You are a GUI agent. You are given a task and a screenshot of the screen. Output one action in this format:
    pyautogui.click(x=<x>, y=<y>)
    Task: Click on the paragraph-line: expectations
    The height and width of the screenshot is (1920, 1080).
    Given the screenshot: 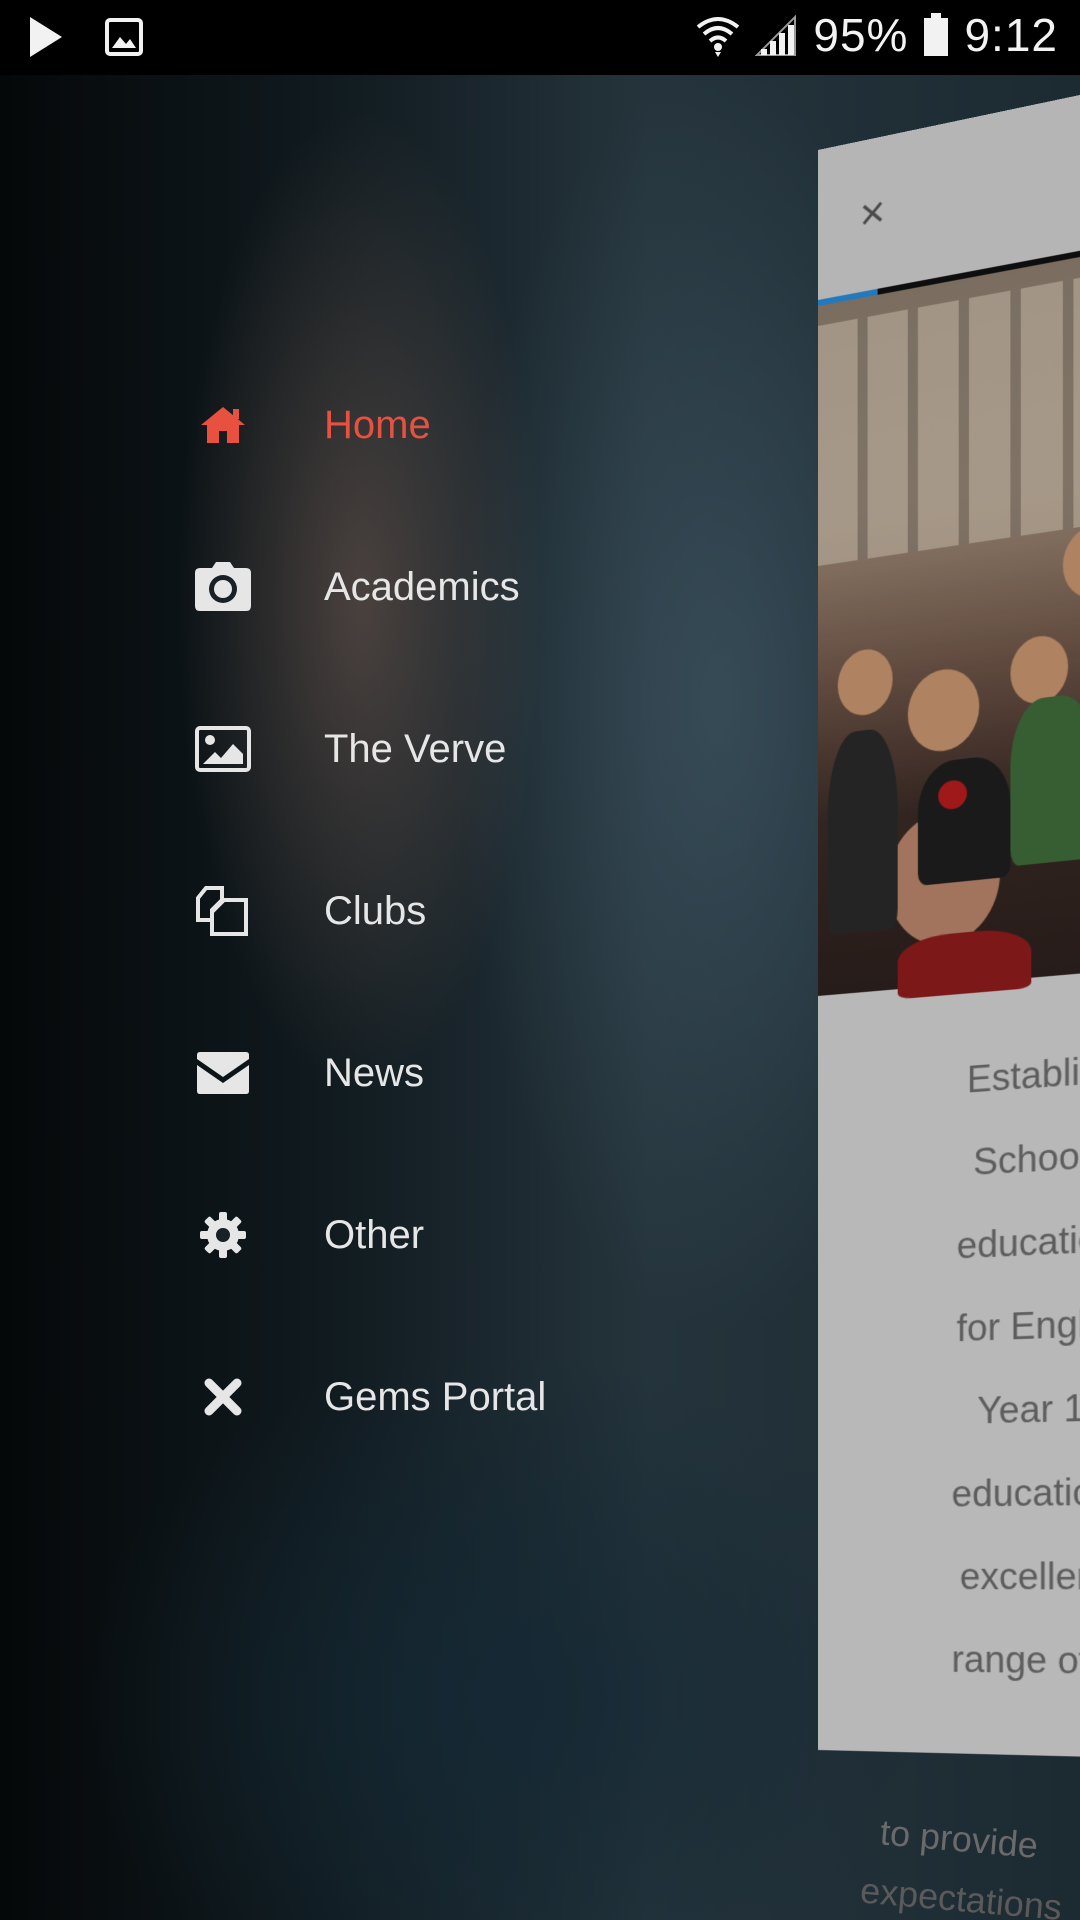 What is the action you would take?
    pyautogui.click(x=962, y=1900)
    